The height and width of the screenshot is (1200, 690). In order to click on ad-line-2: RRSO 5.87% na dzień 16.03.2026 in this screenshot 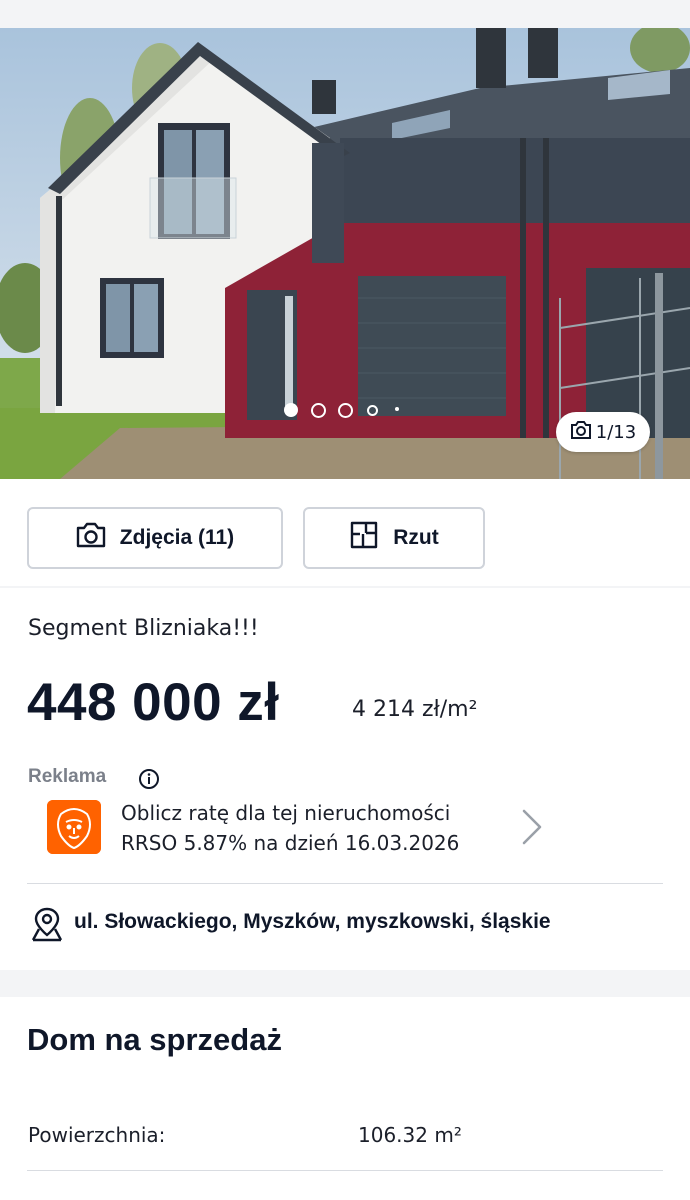, I will do `click(290, 843)`.